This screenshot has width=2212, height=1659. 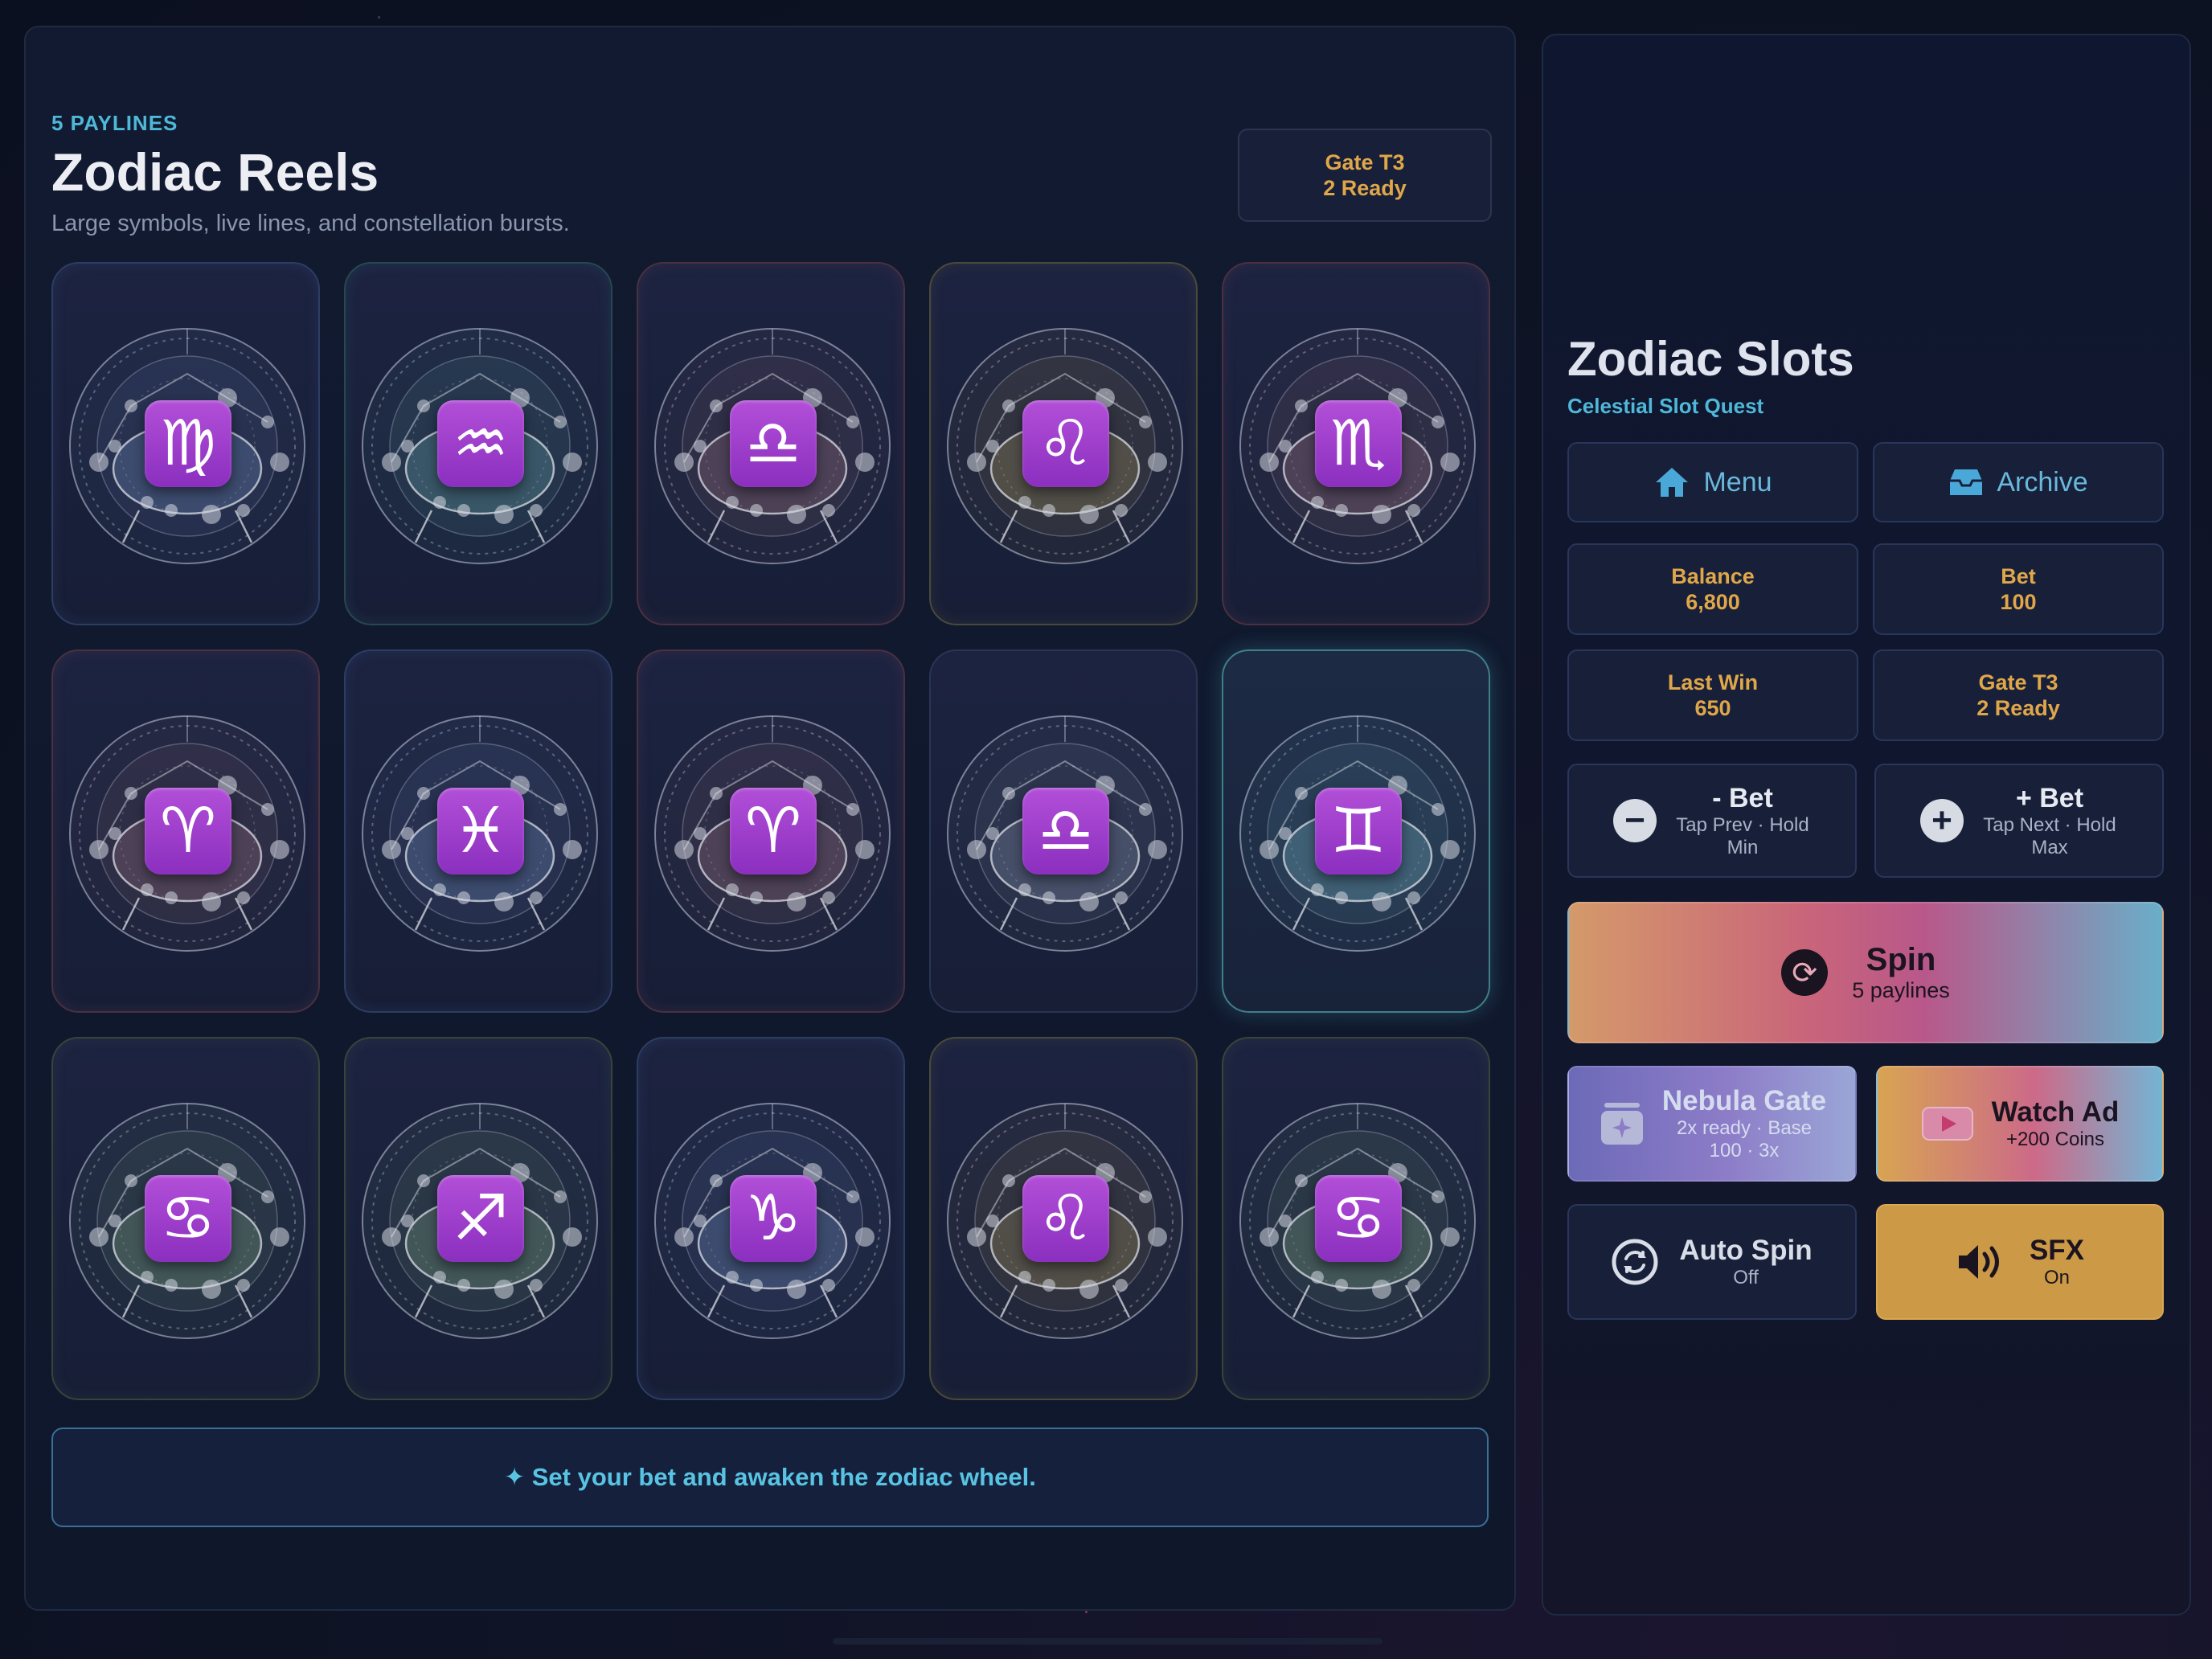 I want to click on gate-badge-title: Gate T3, so click(x=1365, y=162).